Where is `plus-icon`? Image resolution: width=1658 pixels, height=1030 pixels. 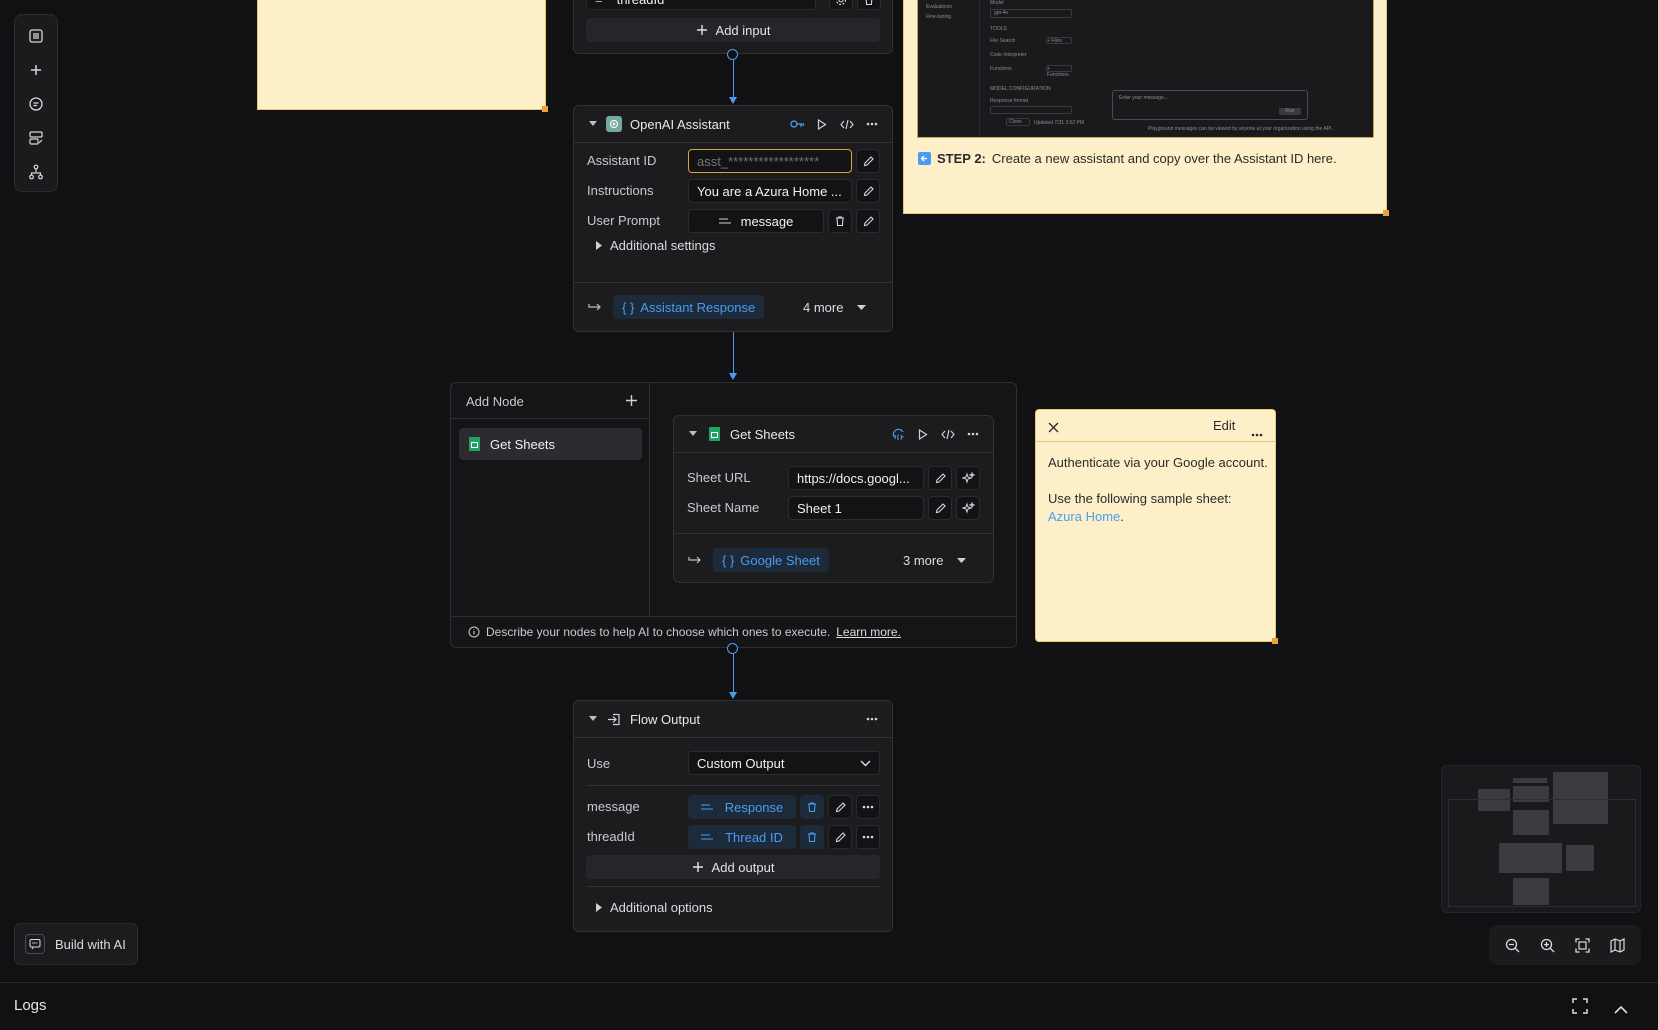
plus-icon is located at coordinates (36, 70).